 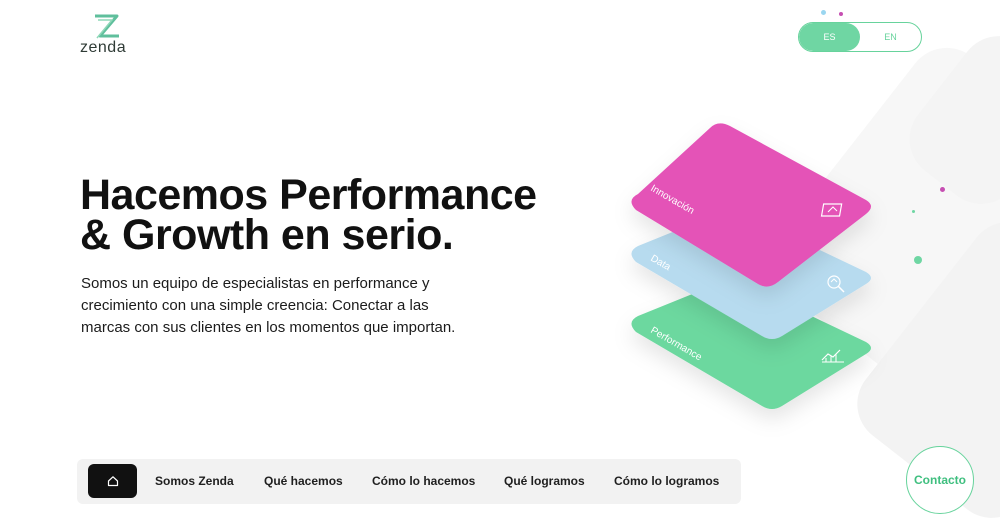 I want to click on nav-item-que-logramos: Qué logramos, so click(x=544, y=481).